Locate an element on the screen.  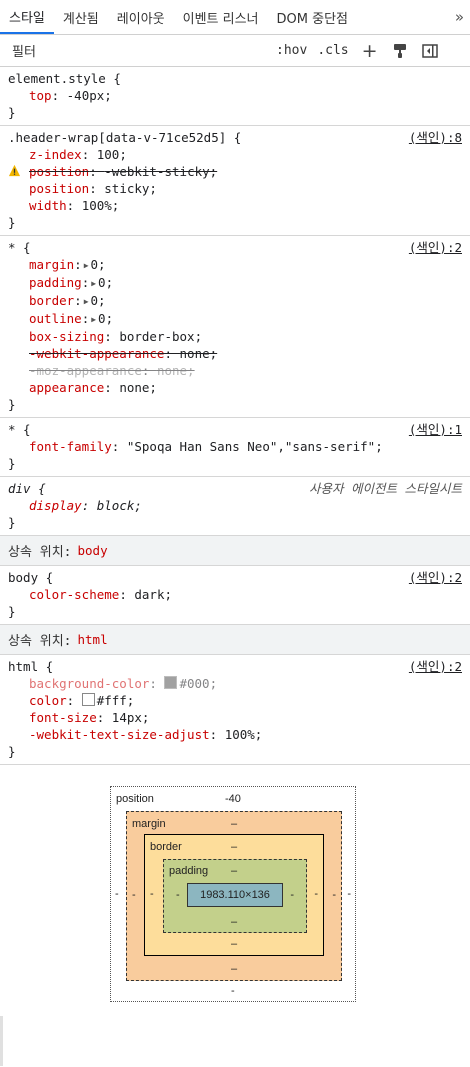
declaration-overridden: -webkit-appearance: none; is located at coordinates (235, 353).